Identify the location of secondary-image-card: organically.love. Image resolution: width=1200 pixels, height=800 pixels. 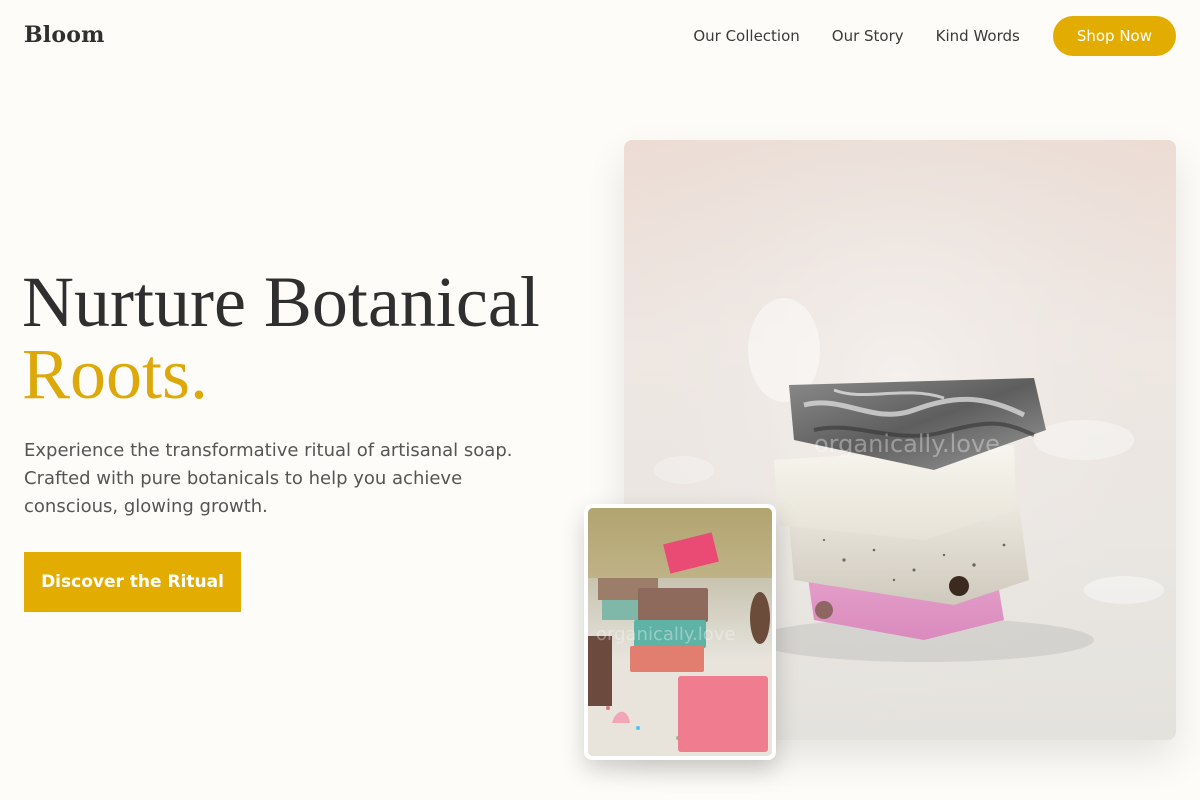
(680, 632).